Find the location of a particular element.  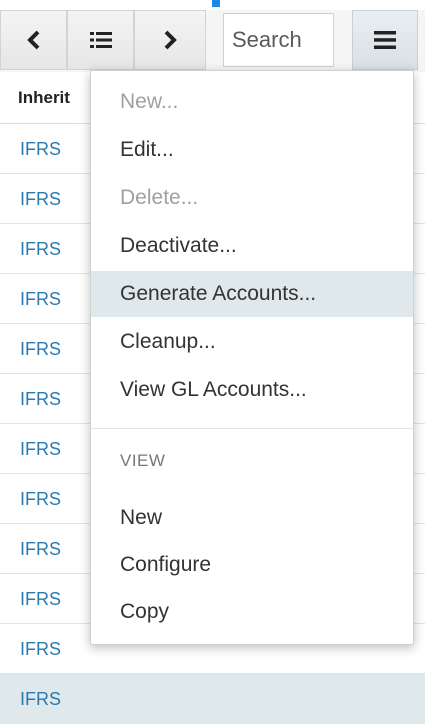

chevron-right-icon is located at coordinates (170, 40).